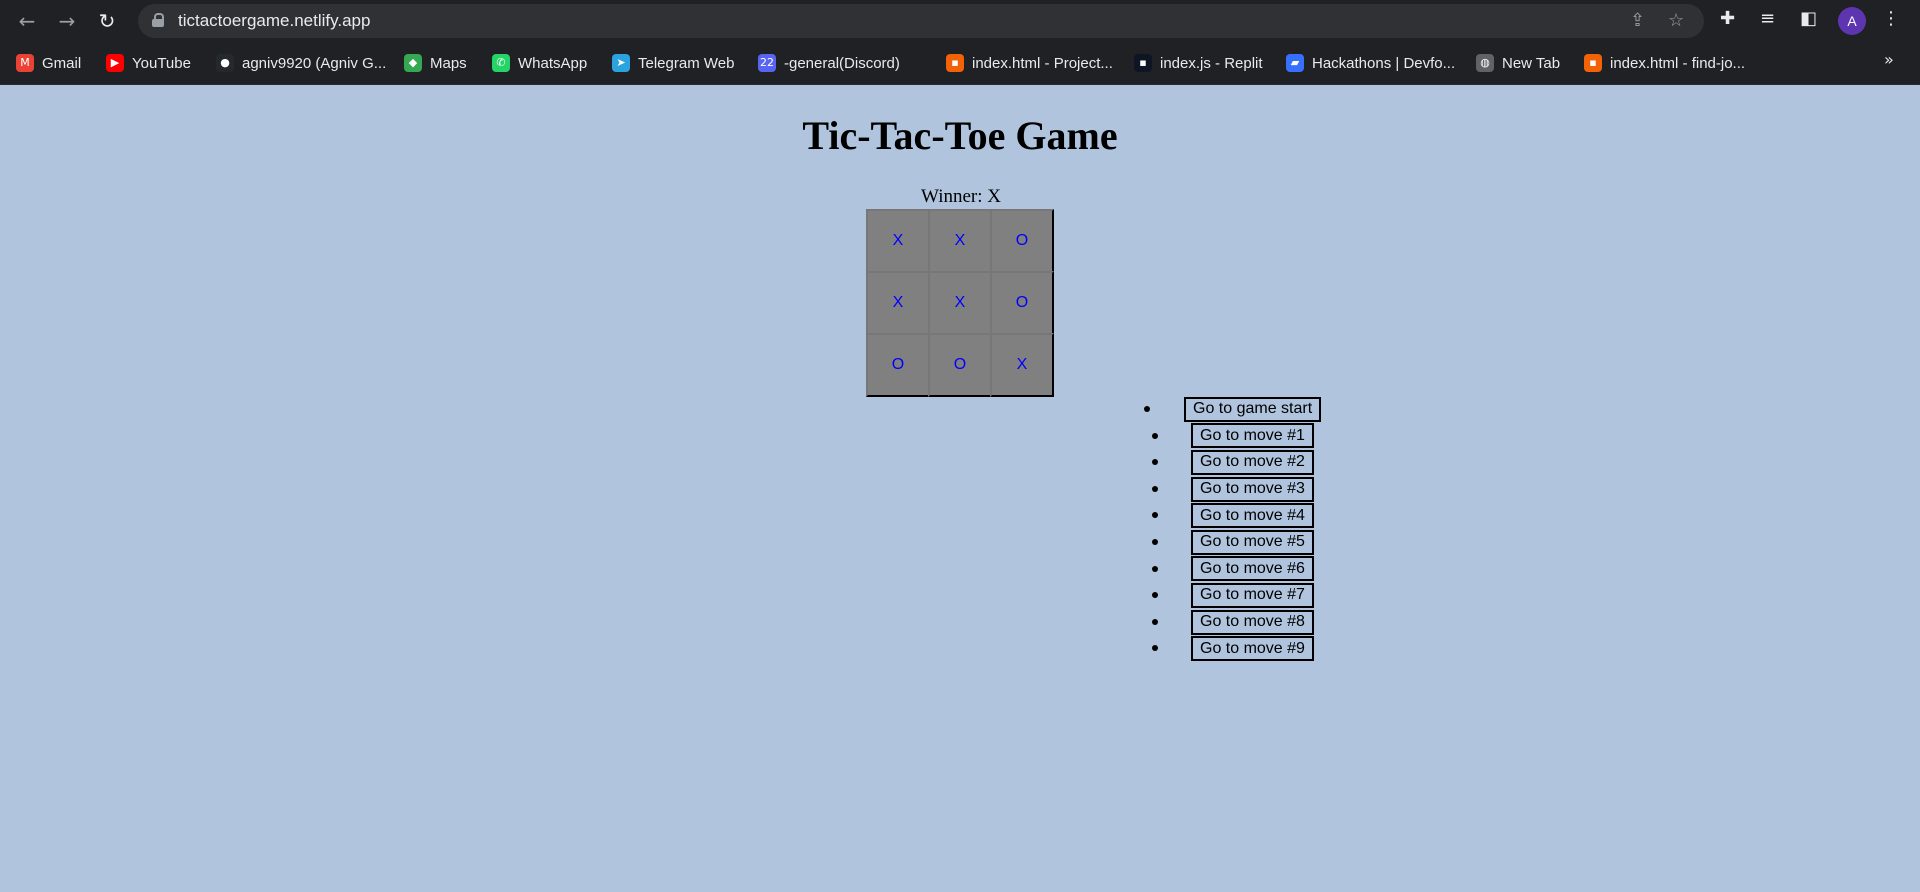 This screenshot has height=892, width=1920. What do you see at coordinates (1252, 649) in the screenshot?
I see `go-to-move-button: Go to move #9` at bounding box center [1252, 649].